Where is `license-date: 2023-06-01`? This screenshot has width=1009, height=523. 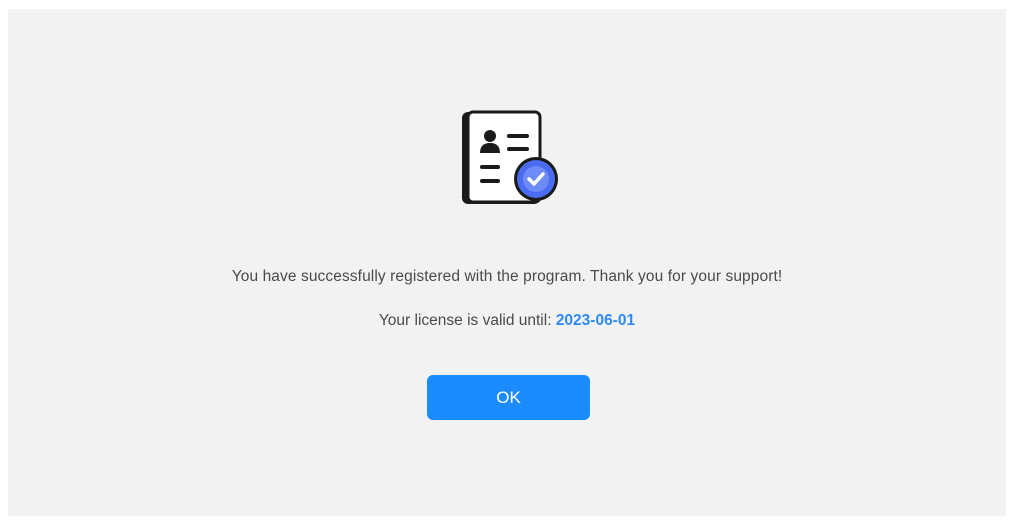
license-date: 2023-06-01 is located at coordinates (595, 320).